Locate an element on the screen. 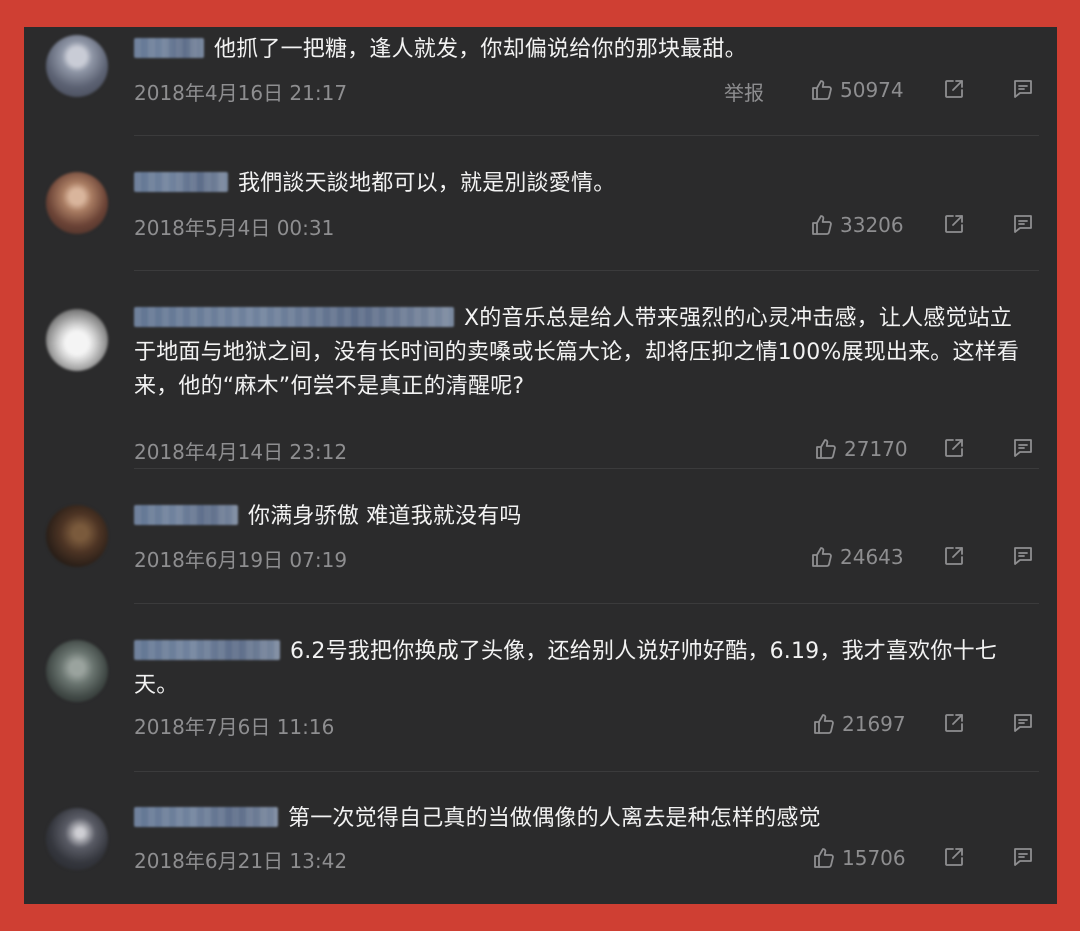 Image resolution: width=1080 pixels, height=931 pixels. like-button: 50974 is located at coordinates (857, 90).